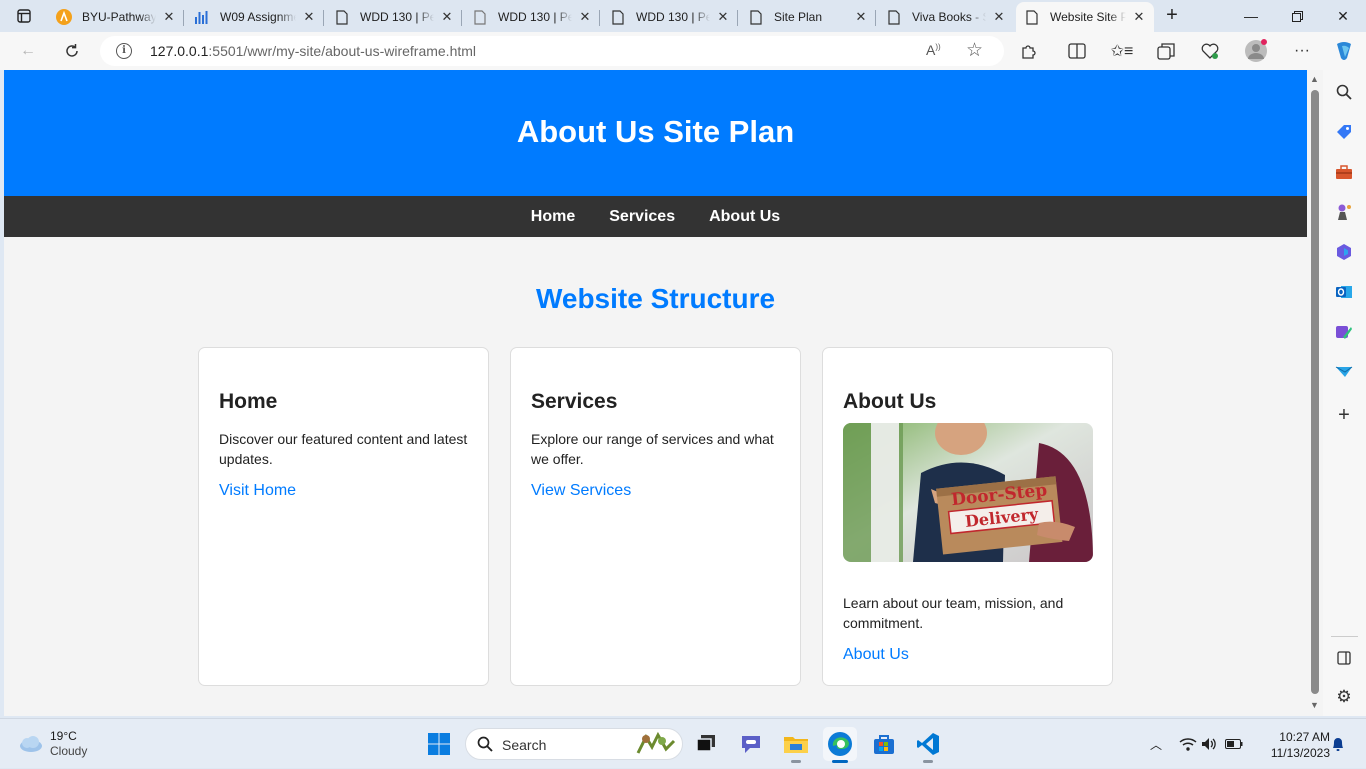 The width and height of the screenshot is (1366, 769). What do you see at coordinates (1338, 744) in the screenshot?
I see `notifications-button` at bounding box center [1338, 744].